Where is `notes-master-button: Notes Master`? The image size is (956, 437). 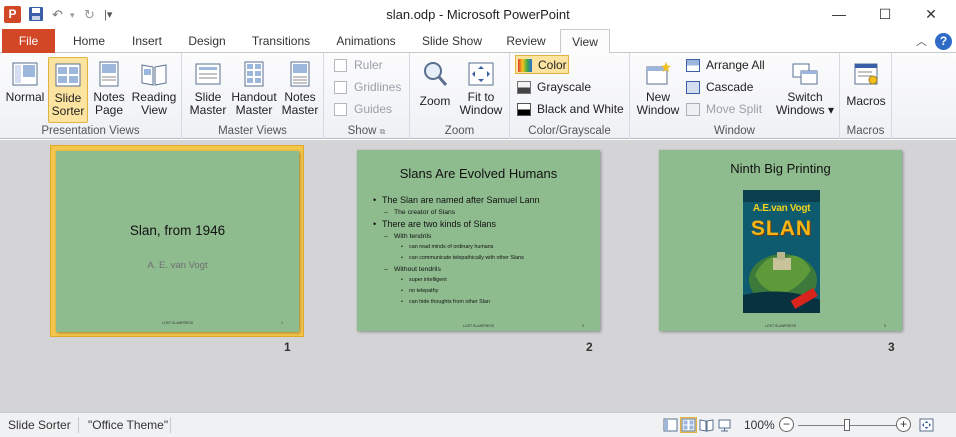
notes-master-button: Notes Master is located at coordinates (300, 88).